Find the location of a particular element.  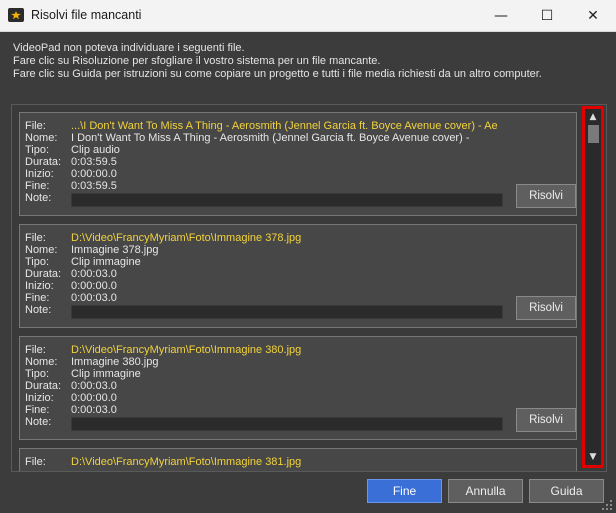

help-button: Guida is located at coordinates (566, 491).